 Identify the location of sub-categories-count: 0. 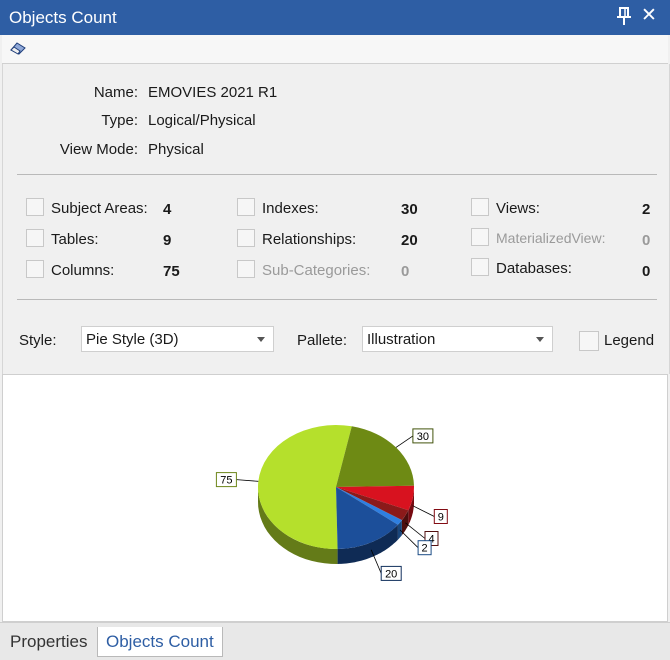
(405, 271).